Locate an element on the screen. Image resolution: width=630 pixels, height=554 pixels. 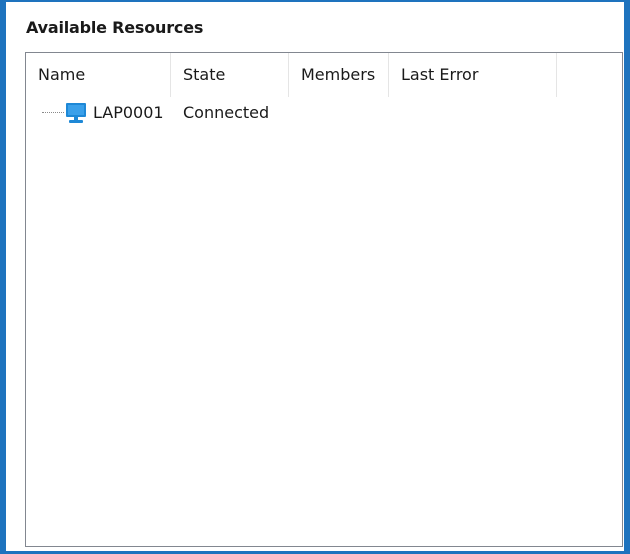
column-header-last-error: Last Error is located at coordinates (473, 75).